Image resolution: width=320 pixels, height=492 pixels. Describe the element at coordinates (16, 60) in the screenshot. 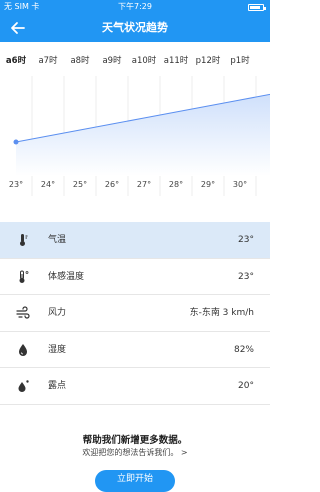

I see `hour-label: a6时` at that location.